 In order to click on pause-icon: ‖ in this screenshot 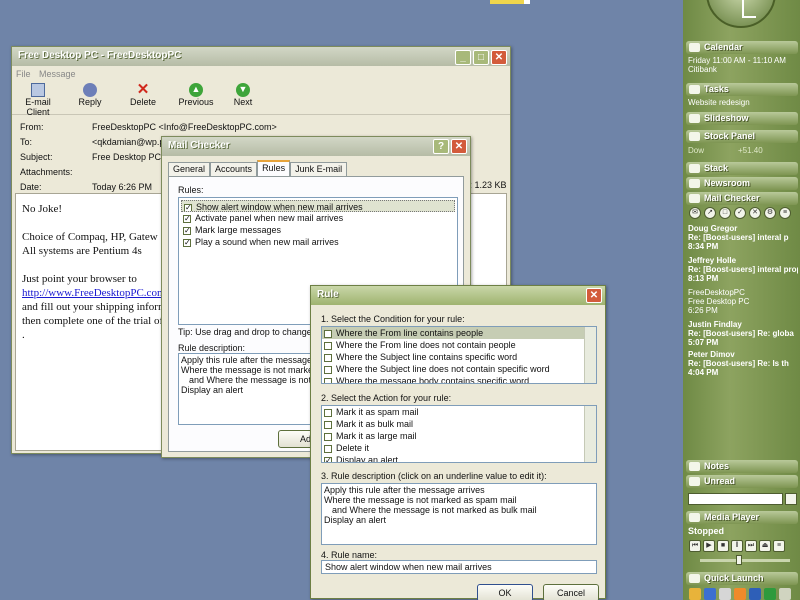, I will do `click(737, 546)`.